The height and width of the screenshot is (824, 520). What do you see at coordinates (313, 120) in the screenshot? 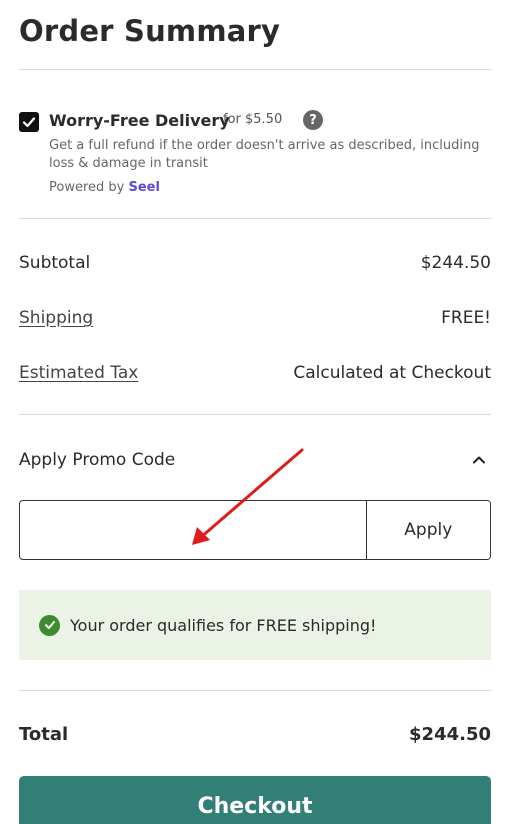
I see `help-icon: ?` at bounding box center [313, 120].